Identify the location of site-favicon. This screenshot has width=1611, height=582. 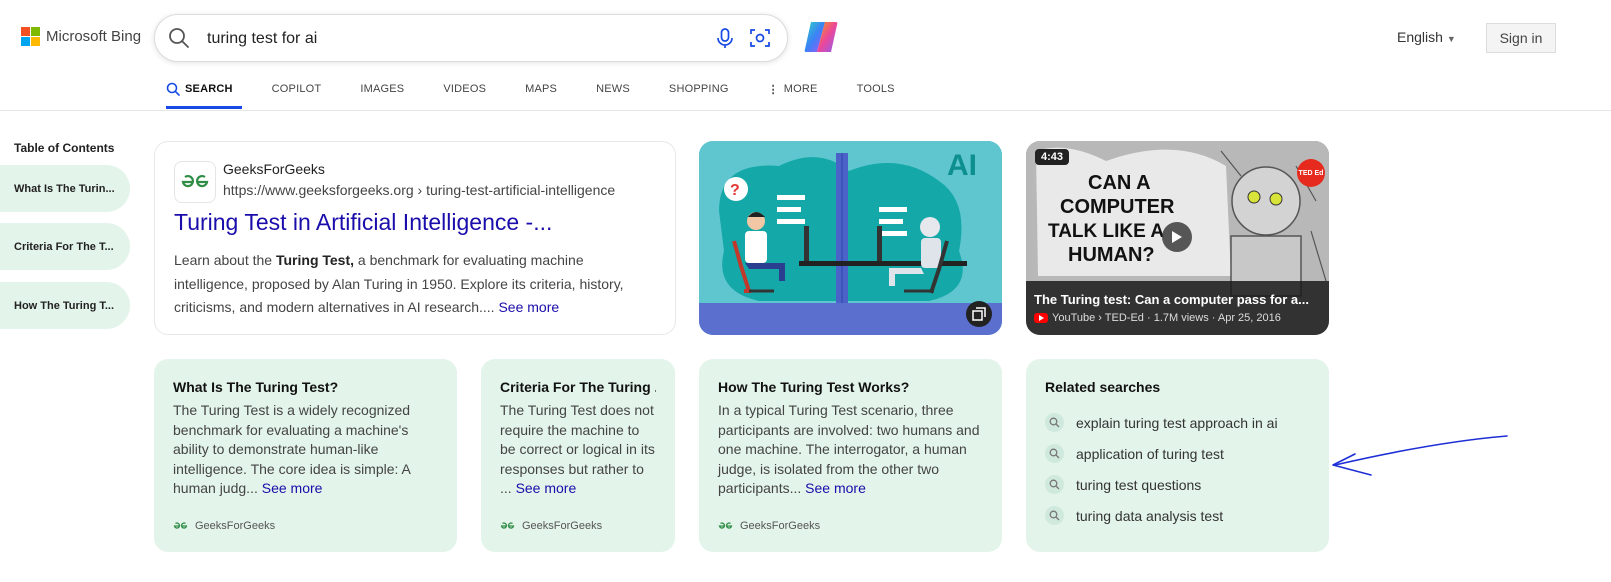
(195, 182).